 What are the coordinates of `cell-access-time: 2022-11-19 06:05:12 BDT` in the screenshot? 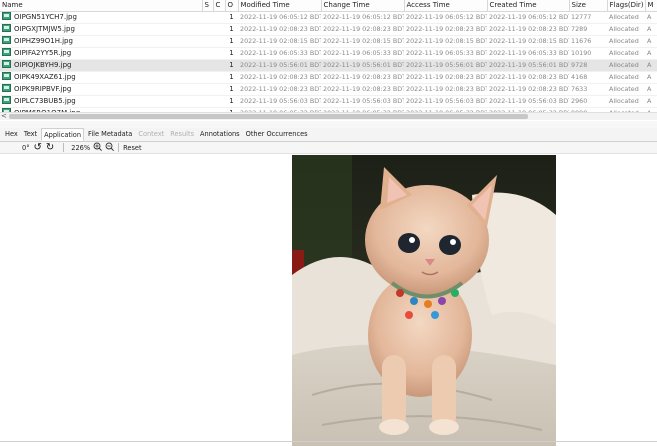 It's located at (445, 17).